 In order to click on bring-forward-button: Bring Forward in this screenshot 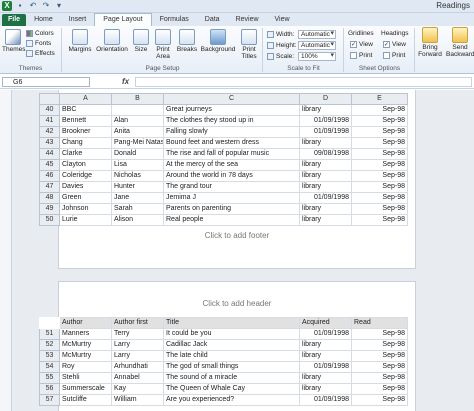, I will do `click(430, 42)`.